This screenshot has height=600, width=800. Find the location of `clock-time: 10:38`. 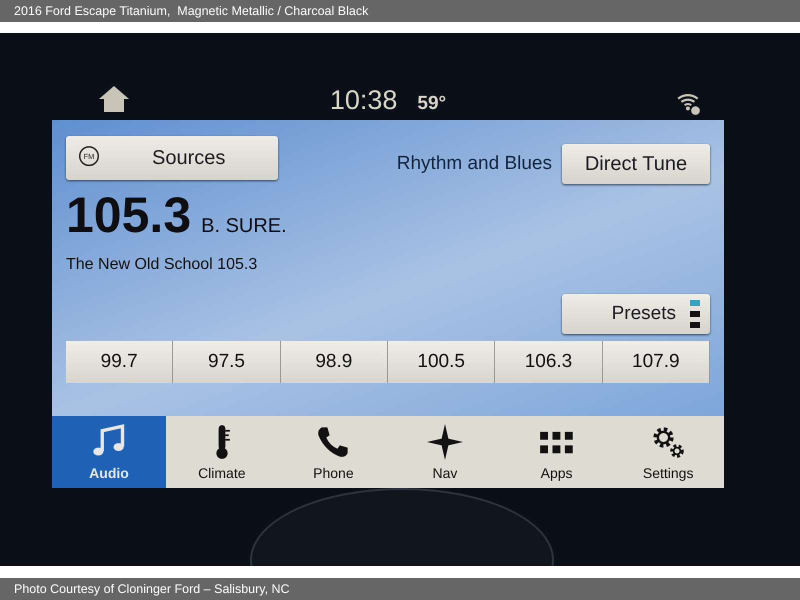

clock-time: 10:38 is located at coordinates (364, 100).